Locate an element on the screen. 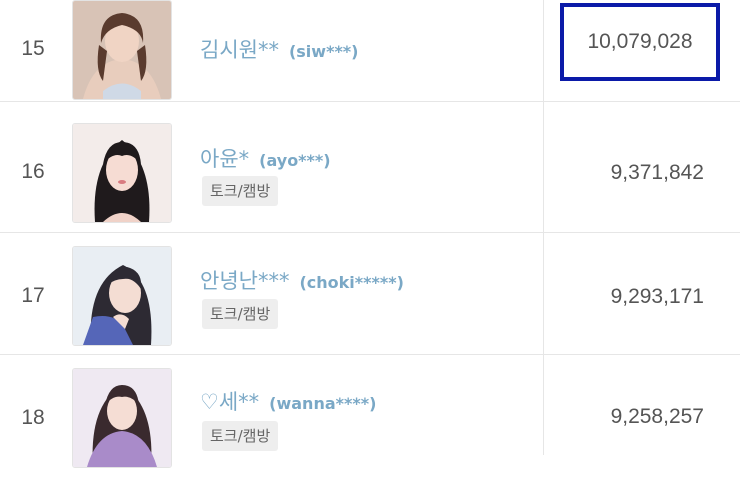  streamer-id: (wanna****) is located at coordinates (322, 403).